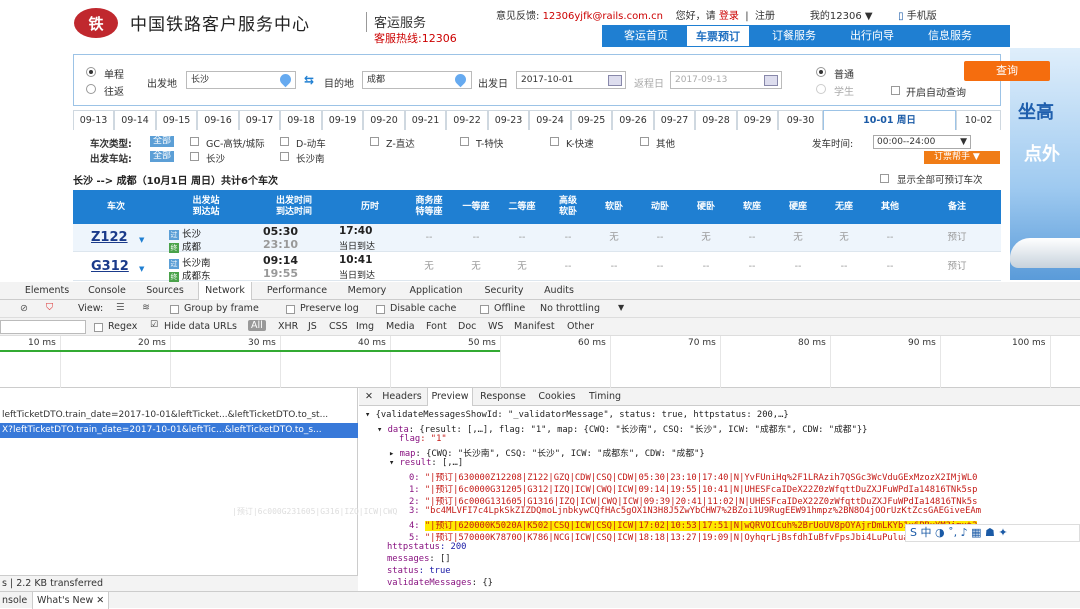 This screenshot has height=609, width=1080. What do you see at coordinates (591, 120) in the screenshot?
I see `date-tab: 09-25` at bounding box center [591, 120].